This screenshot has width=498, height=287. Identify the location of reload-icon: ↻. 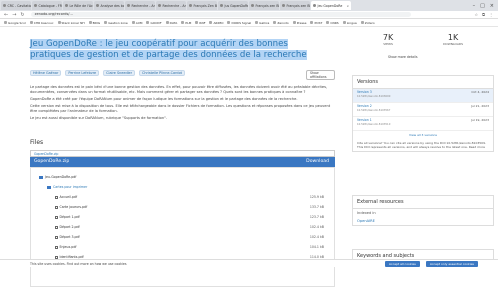
(22, 15).